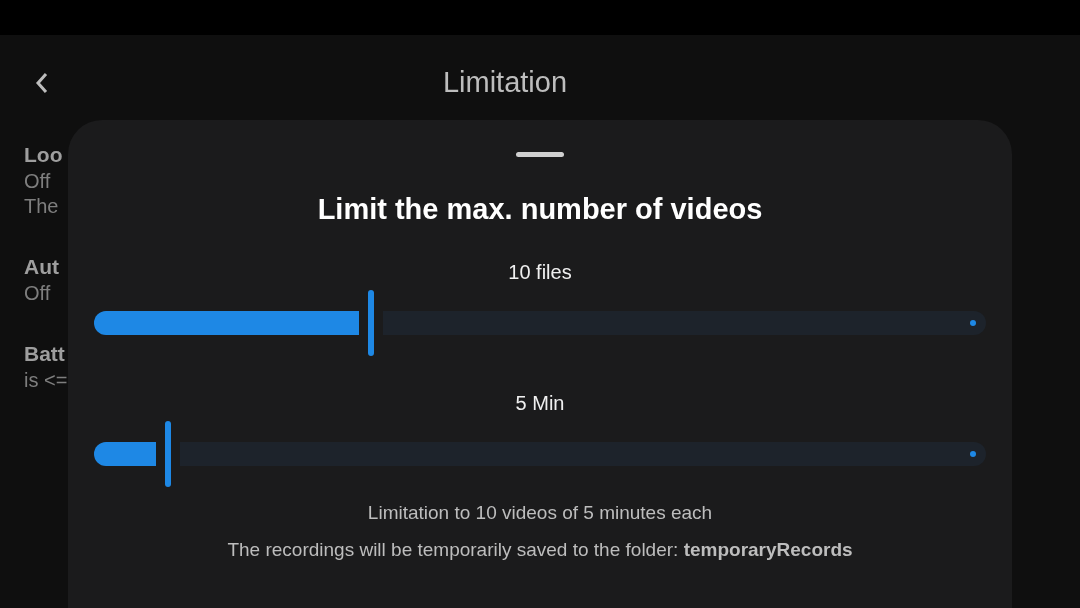  Describe the element at coordinates (540, 403) in the screenshot. I see `slider-reading: 5 Min` at that location.